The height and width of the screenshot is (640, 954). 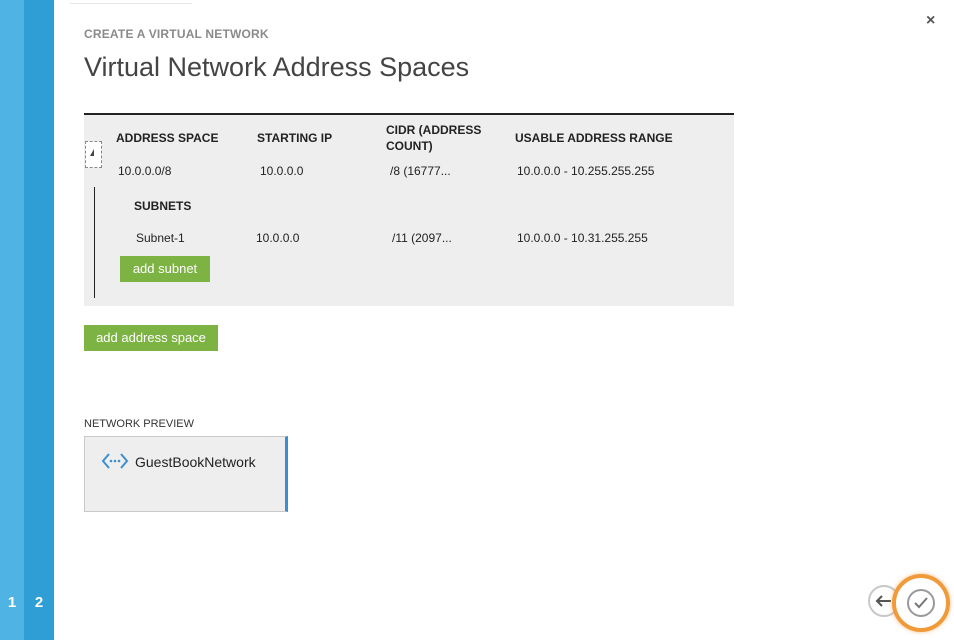 I want to click on header-address-space: ADDRESS SPACE, so click(x=167, y=138).